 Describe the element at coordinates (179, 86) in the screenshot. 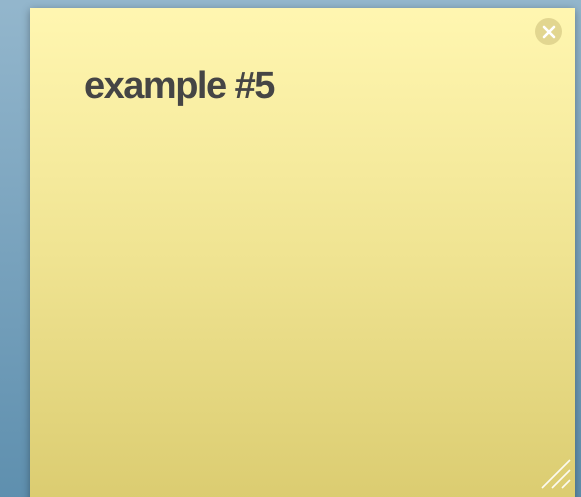

I see `note-title: example #5` at that location.